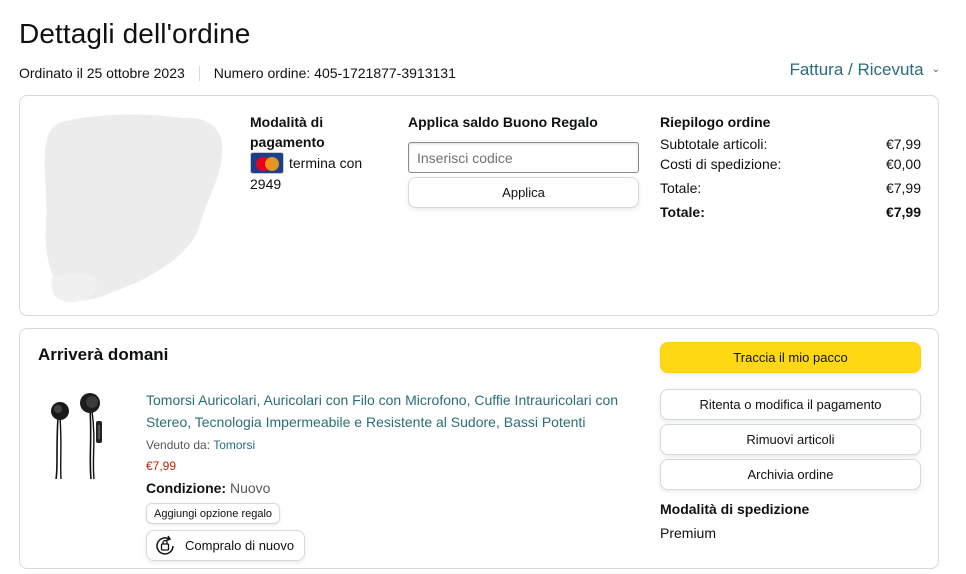 This screenshot has height=574, width=966. Describe the element at coordinates (161, 466) in the screenshot. I see `product-price: €7,99` at that location.